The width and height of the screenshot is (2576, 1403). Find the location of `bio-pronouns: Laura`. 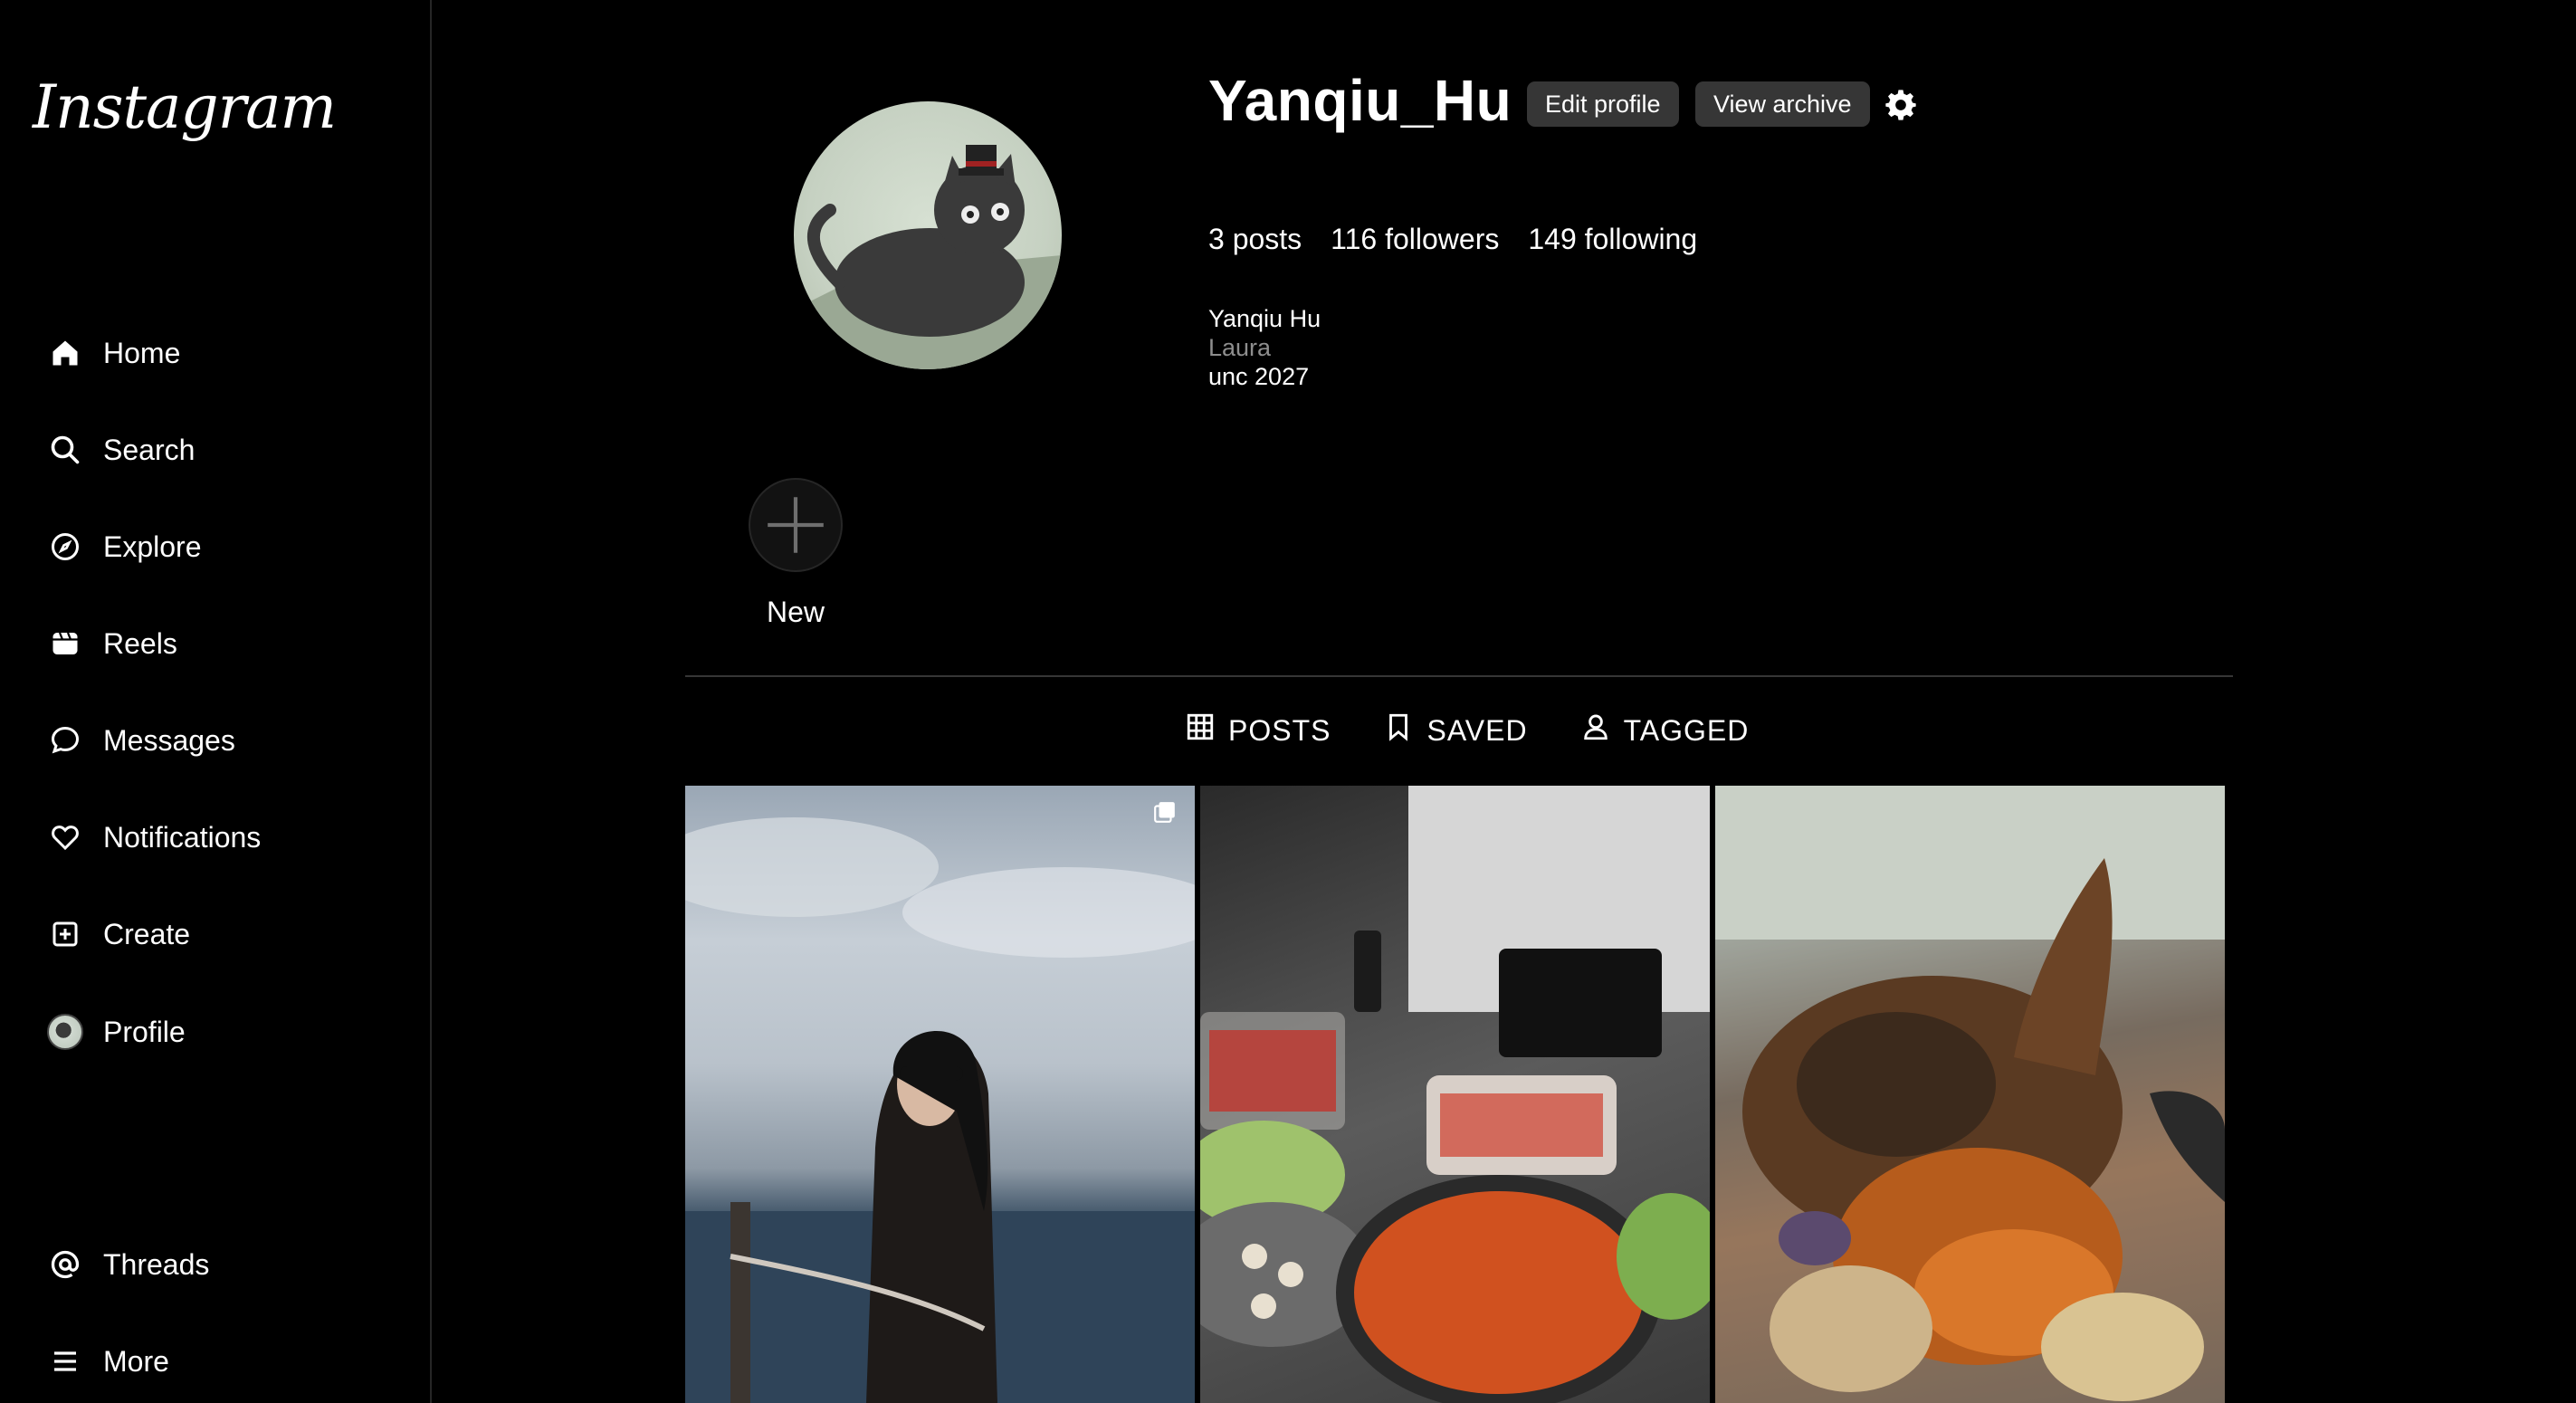

bio-pronouns: Laura is located at coordinates (1240, 347).